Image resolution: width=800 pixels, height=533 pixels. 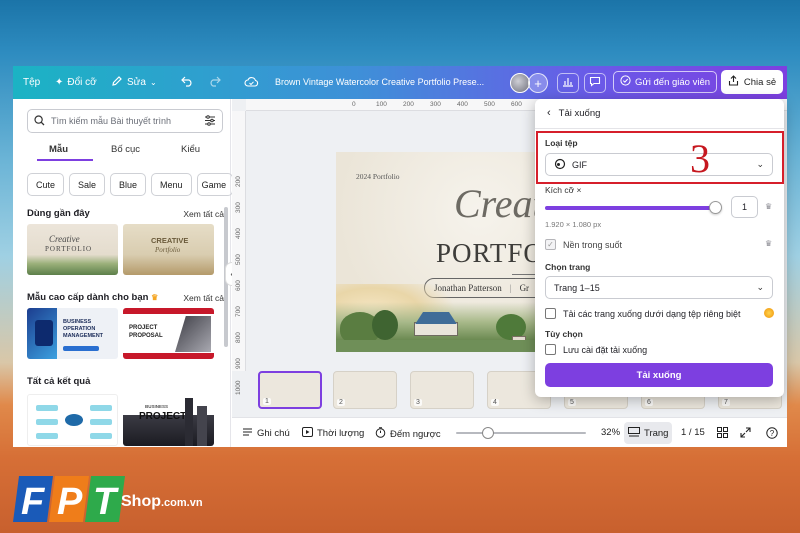 What do you see at coordinates (648, 433) in the screenshot?
I see `page-view-button: Trang` at bounding box center [648, 433].